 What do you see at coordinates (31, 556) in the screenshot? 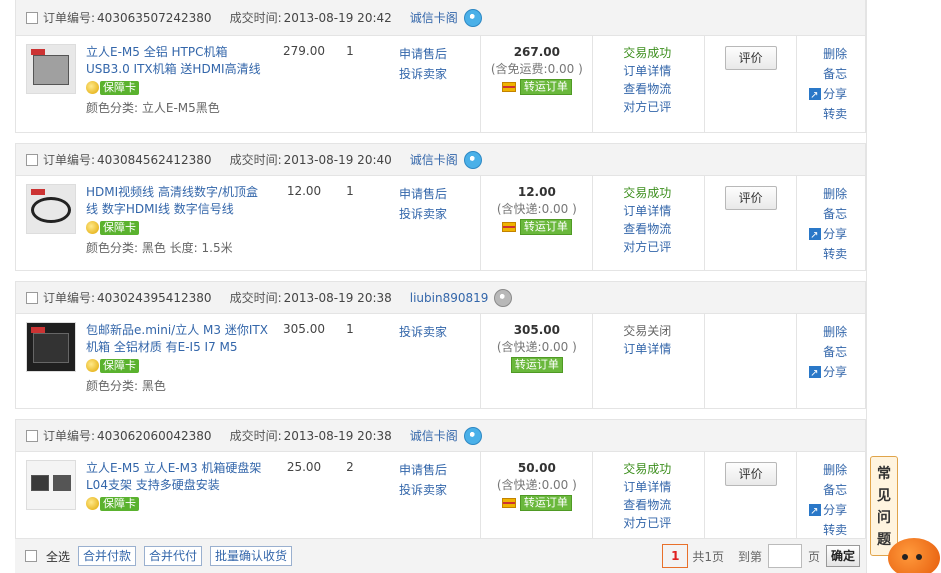
I see `select-all-checkbox` at bounding box center [31, 556].